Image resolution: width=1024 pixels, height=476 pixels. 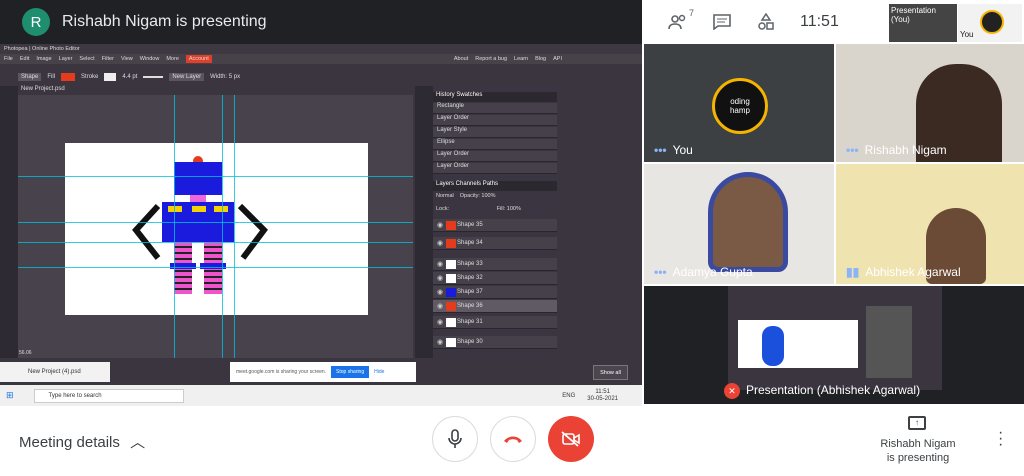 I want to click on presenting-status: Rishabh Nigam is presenting, so click(x=918, y=451).